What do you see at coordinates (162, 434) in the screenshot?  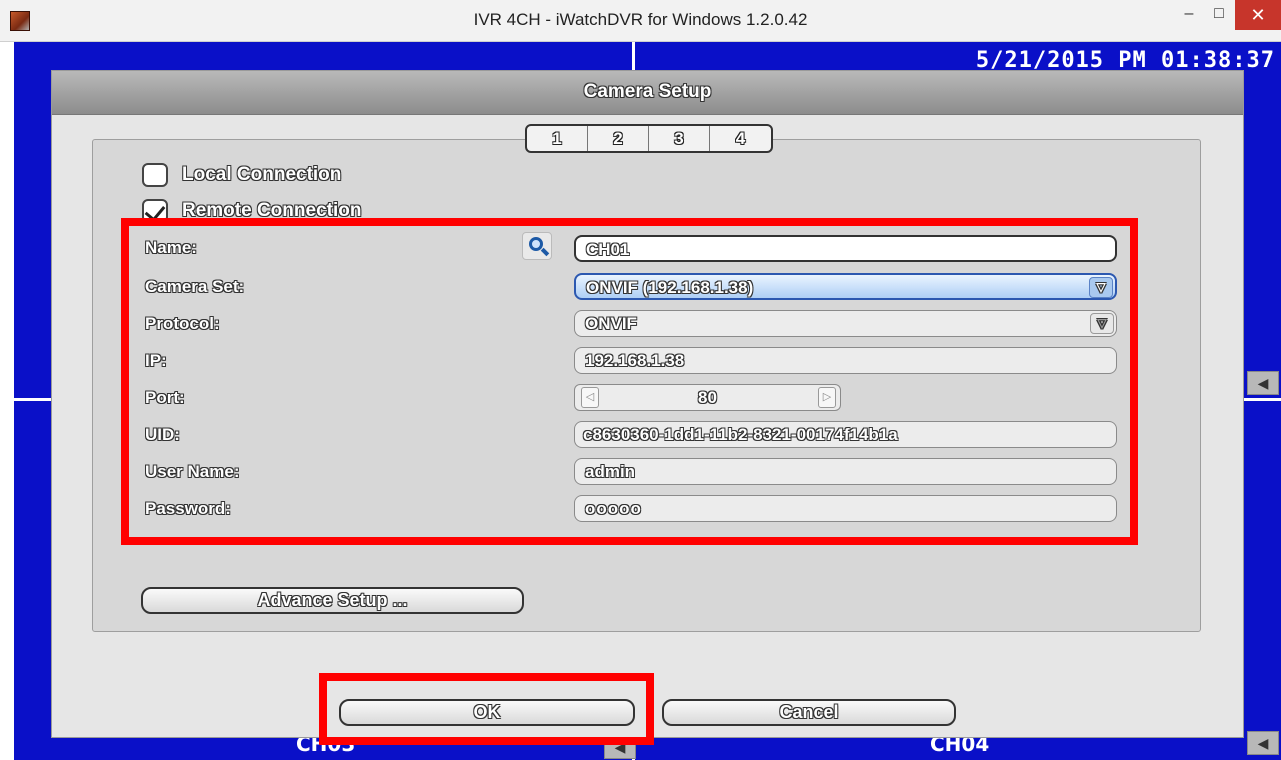 I see `uid-label: UID:` at bounding box center [162, 434].